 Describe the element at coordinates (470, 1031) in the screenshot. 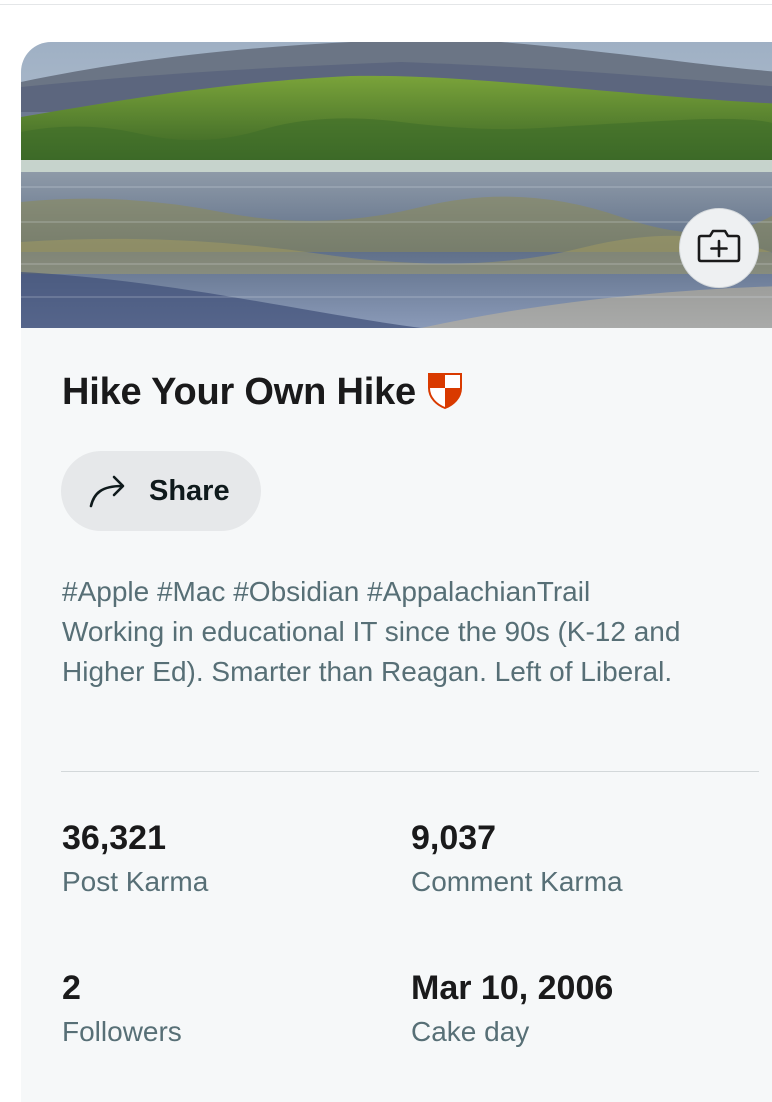

I see `cake-day-label: Cake day` at that location.